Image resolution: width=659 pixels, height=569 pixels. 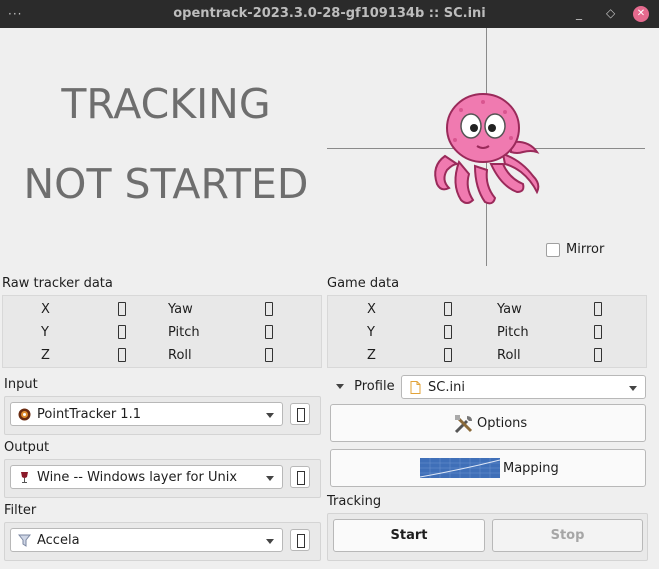 What do you see at coordinates (45, 332) in the screenshot?
I see `raw-y-label: Y` at bounding box center [45, 332].